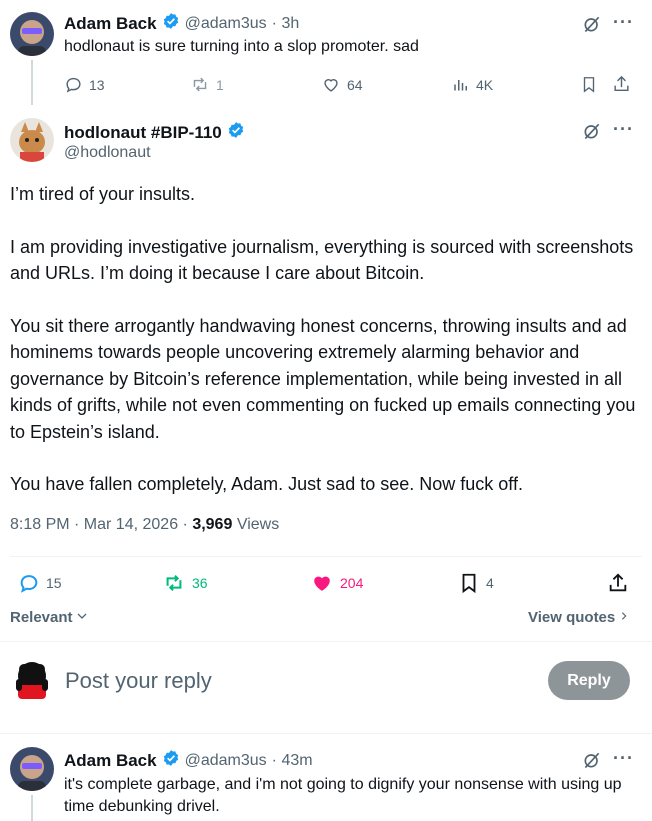 Image resolution: width=652 pixels, height=821 pixels. Describe the element at coordinates (99, 524) in the screenshot. I see `timestamp-text: 8:18 PM · Mar 14, 2026 ·` at that location.